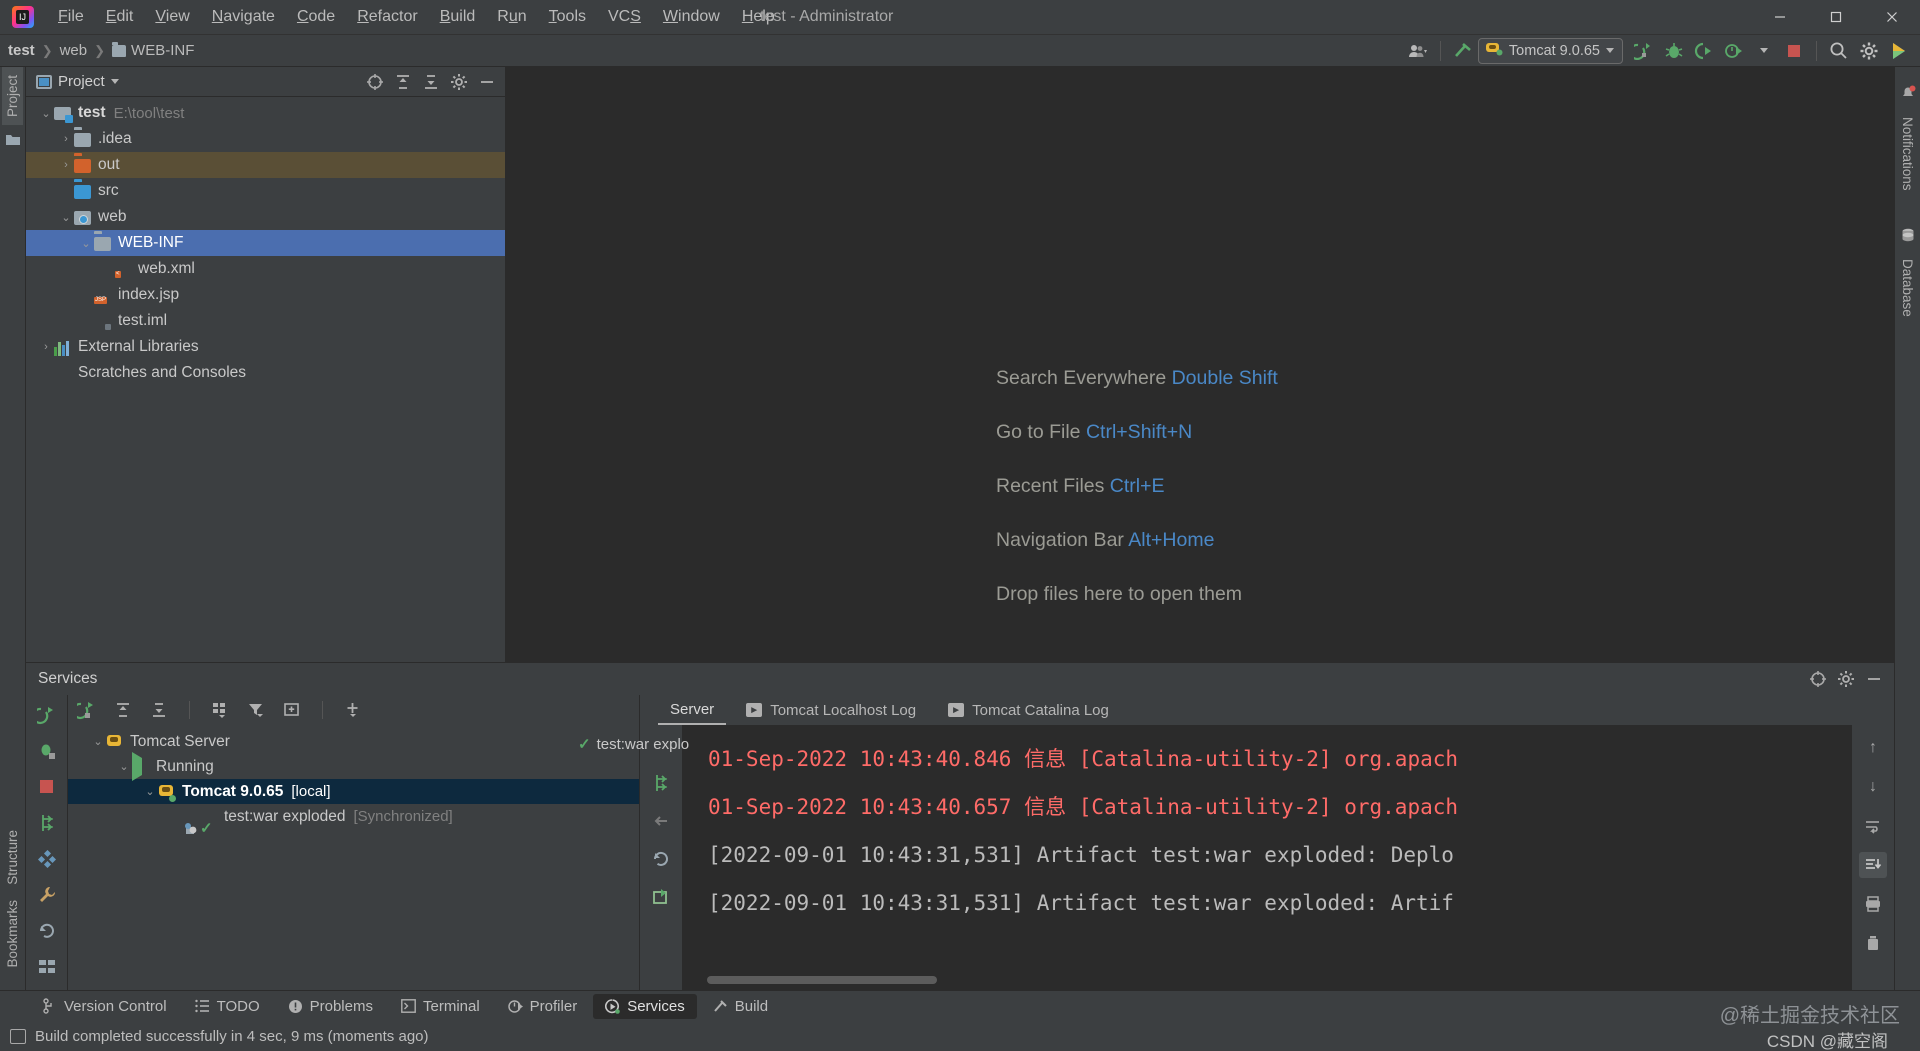  I want to click on target-icon, so click(1818, 679).